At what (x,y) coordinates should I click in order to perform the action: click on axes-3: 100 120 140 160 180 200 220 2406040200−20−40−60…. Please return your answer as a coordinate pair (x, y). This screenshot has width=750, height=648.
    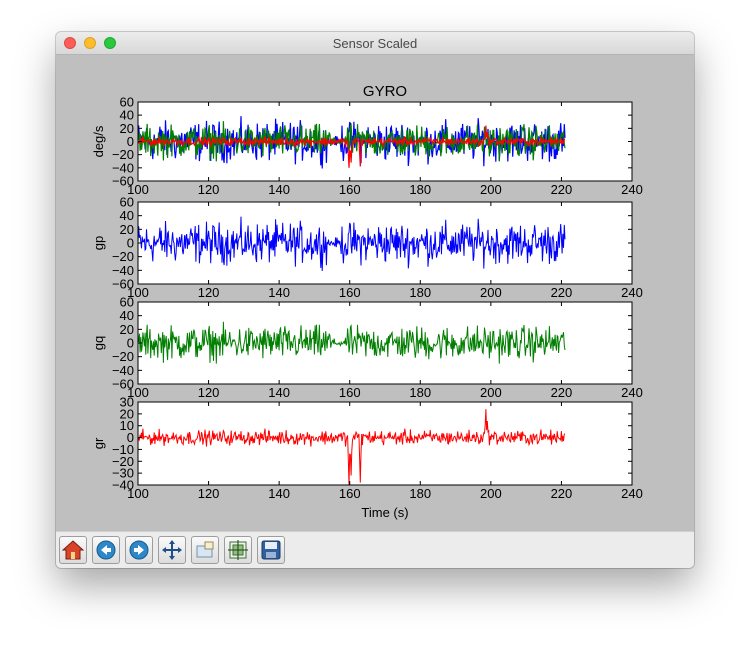
    Looking at the image, I should click on (367, 348).